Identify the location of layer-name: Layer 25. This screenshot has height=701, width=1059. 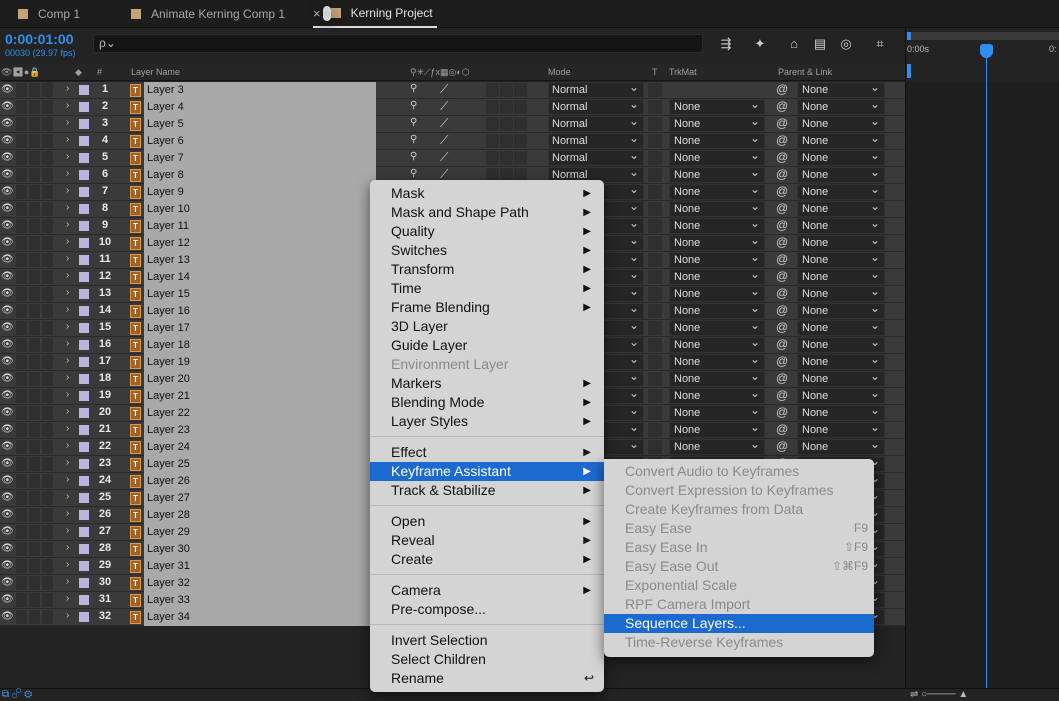
(260, 464).